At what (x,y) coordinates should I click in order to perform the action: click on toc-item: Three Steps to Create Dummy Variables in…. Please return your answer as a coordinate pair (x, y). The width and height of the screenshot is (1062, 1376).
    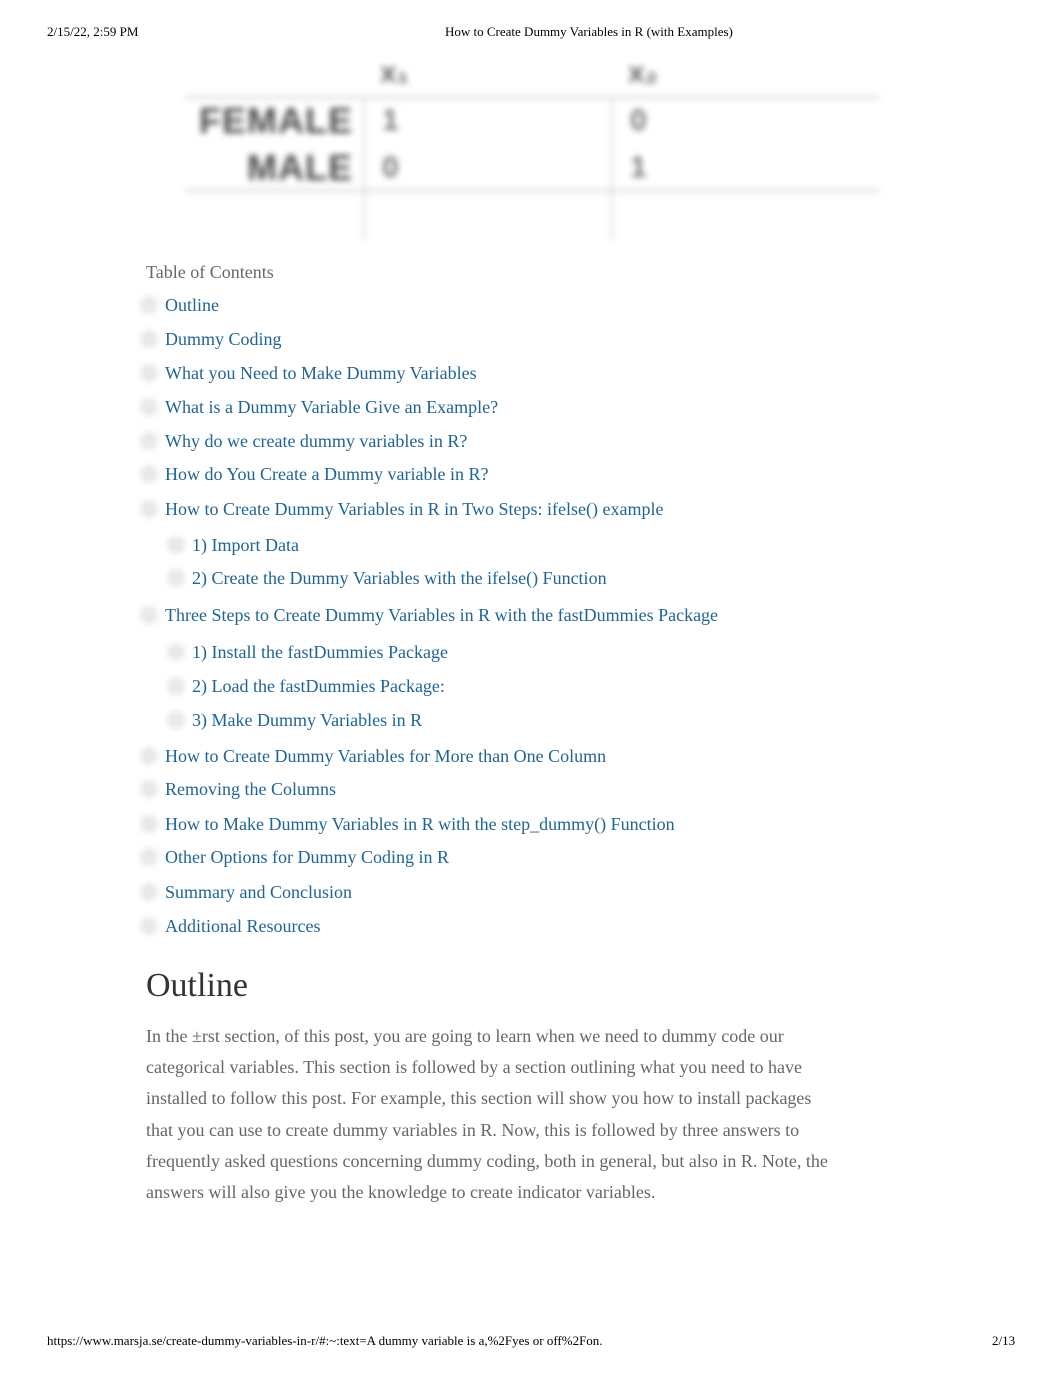
    Looking at the image, I should click on (429, 615).